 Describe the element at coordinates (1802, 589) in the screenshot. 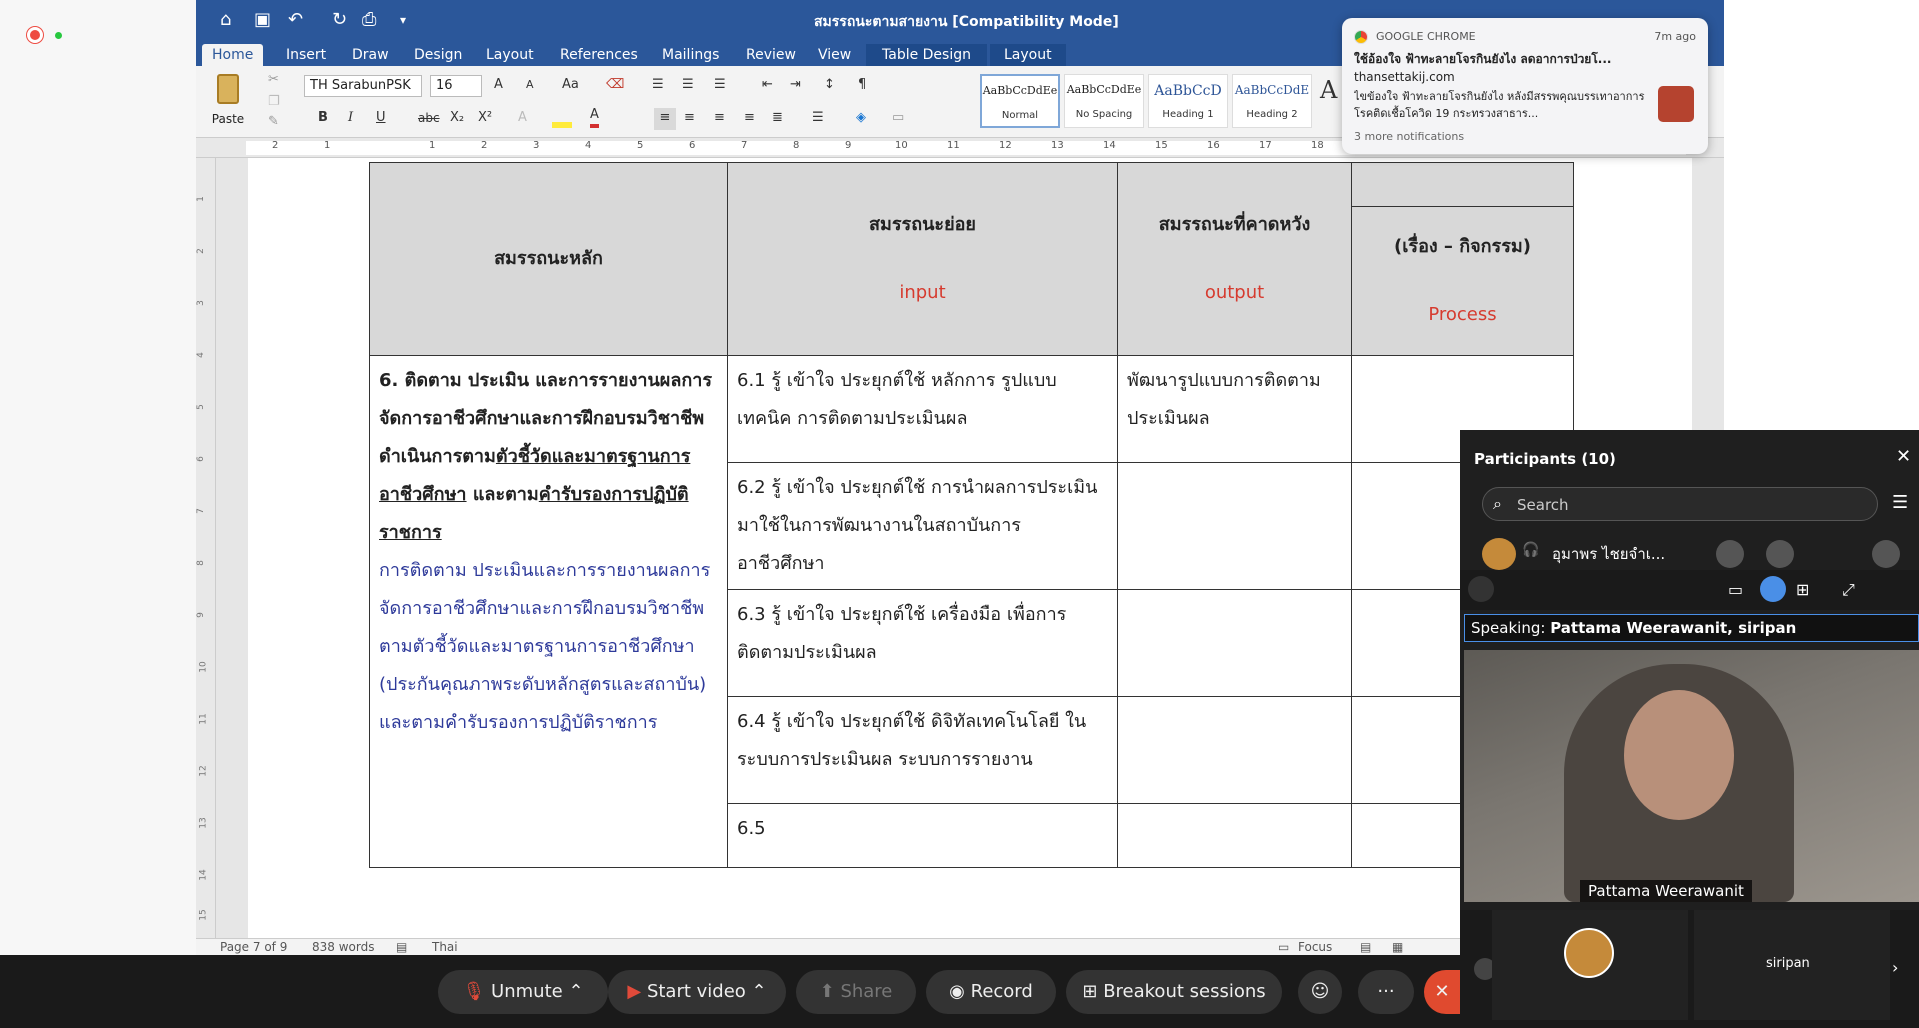

I see `gallery-view-icon: ⊞` at that location.